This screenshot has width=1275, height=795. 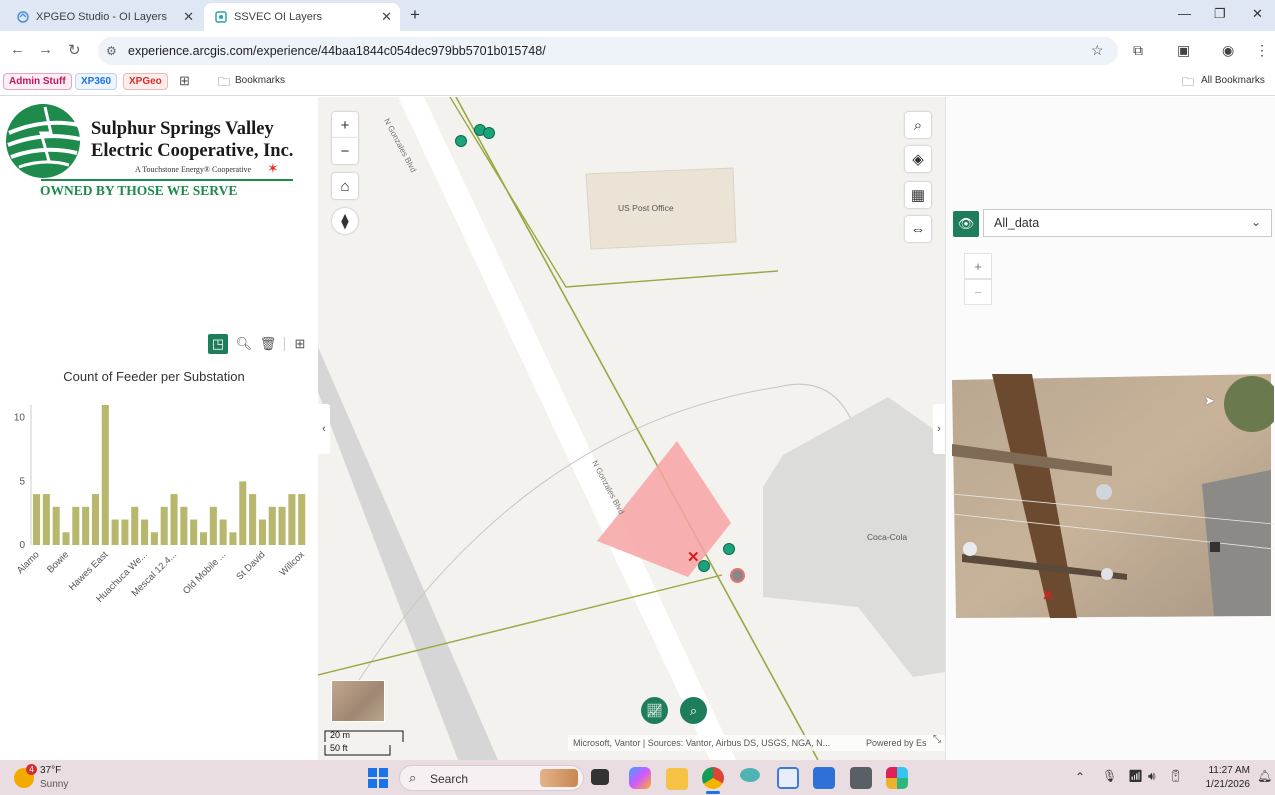 What do you see at coordinates (750, 775) in the screenshot?
I see `app-icon-teal` at bounding box center [750, 775].